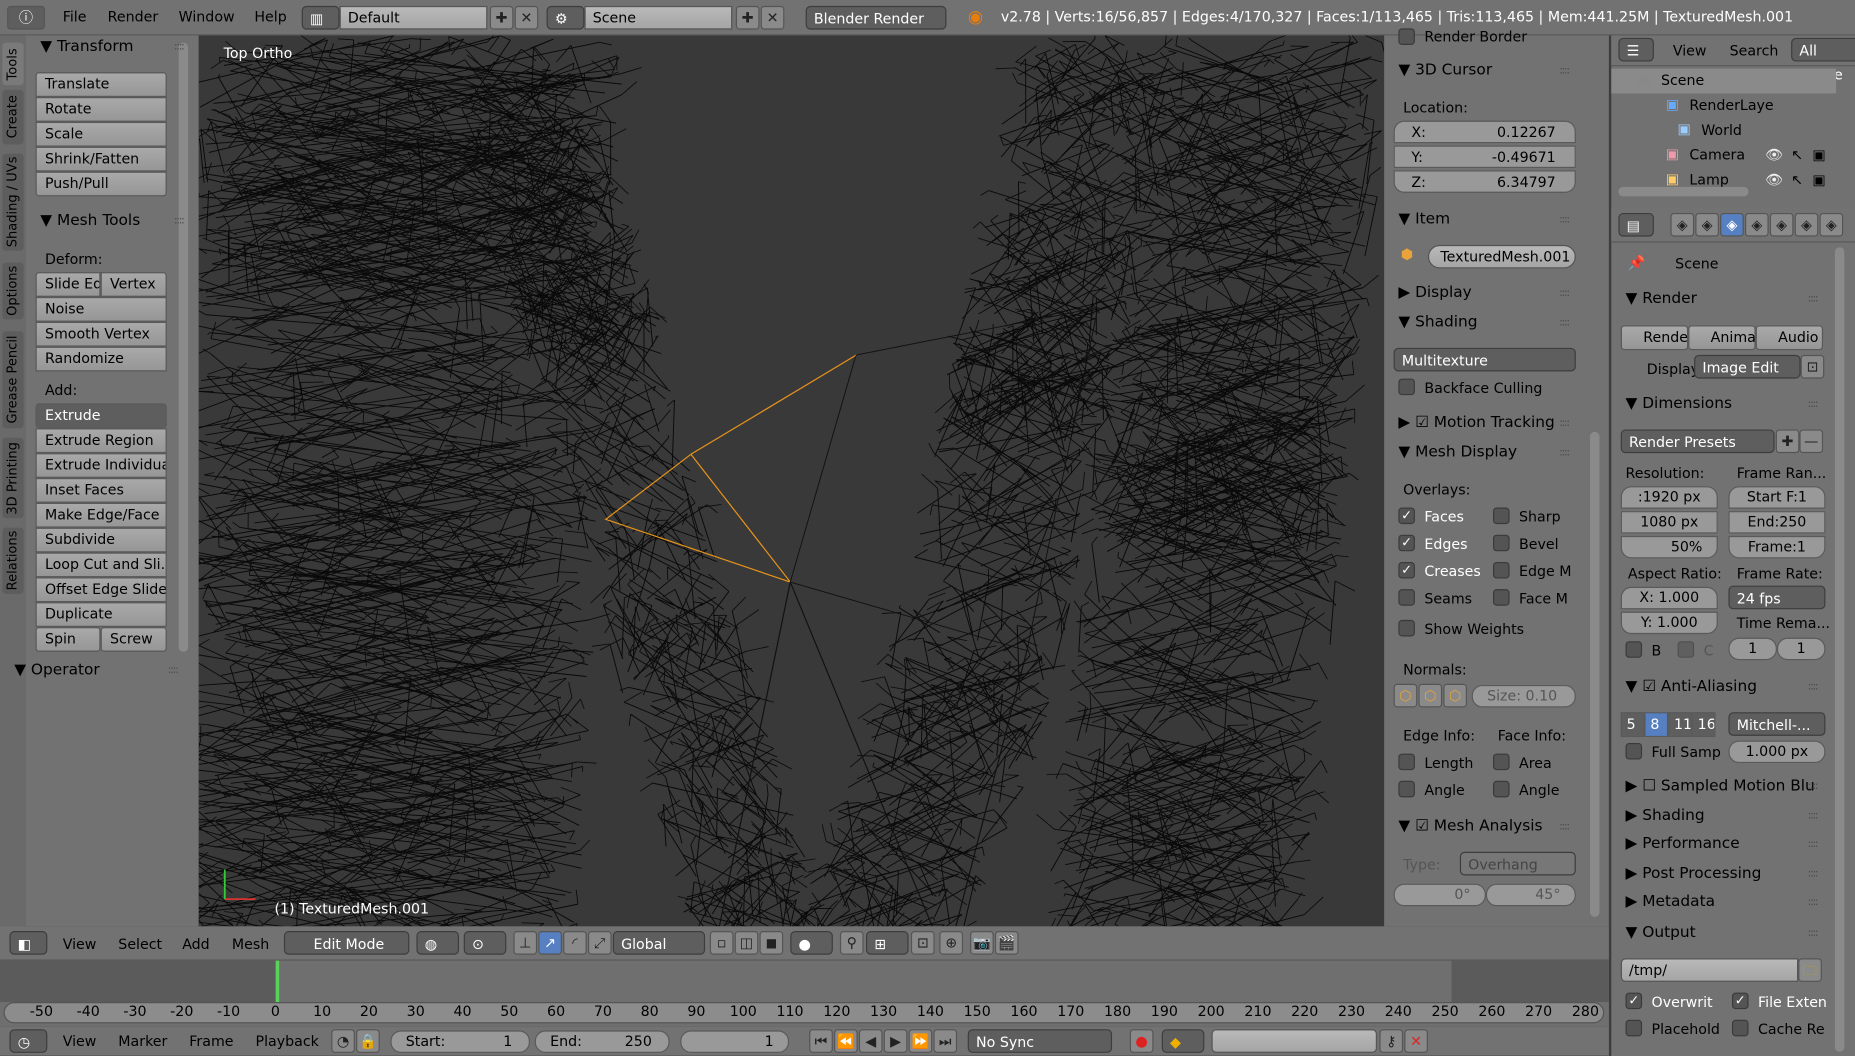 The width and height of the screenshot is (1855, 1056). Describe the element at coordinates (101, 465) in the screenshot. I see `tool-extrude-individual-button: Extrude Individual` at that location.